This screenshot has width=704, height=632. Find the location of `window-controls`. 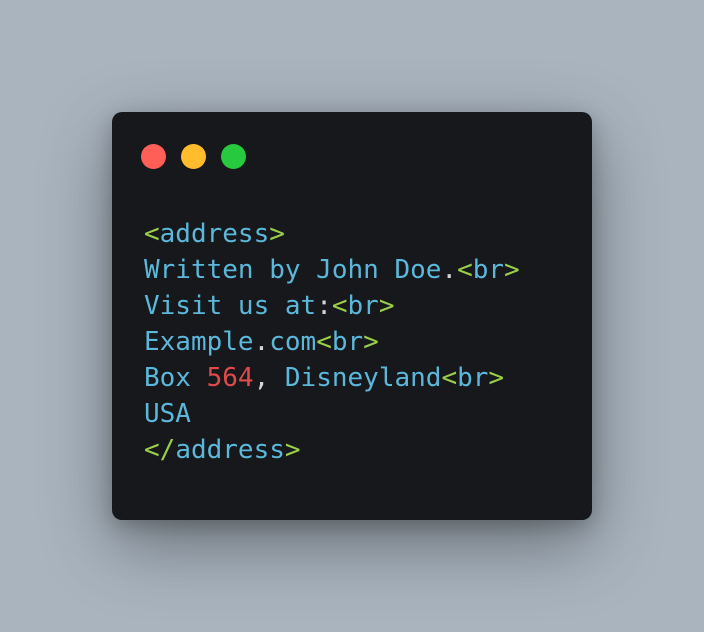

window-controls is located at coordinates (193, 156).